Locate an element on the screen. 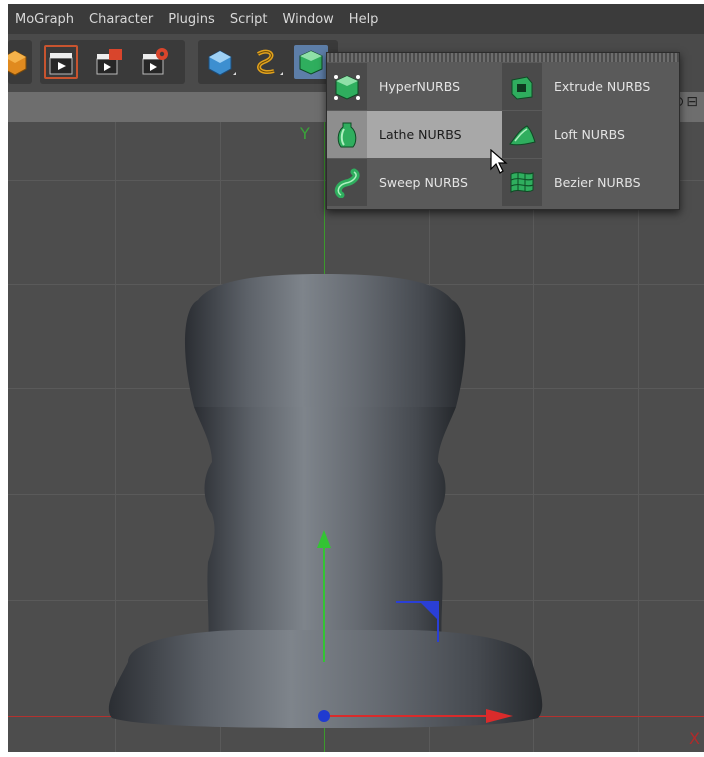  menu-item-label: Bezier NURBS is located at coordinates (597, 182).